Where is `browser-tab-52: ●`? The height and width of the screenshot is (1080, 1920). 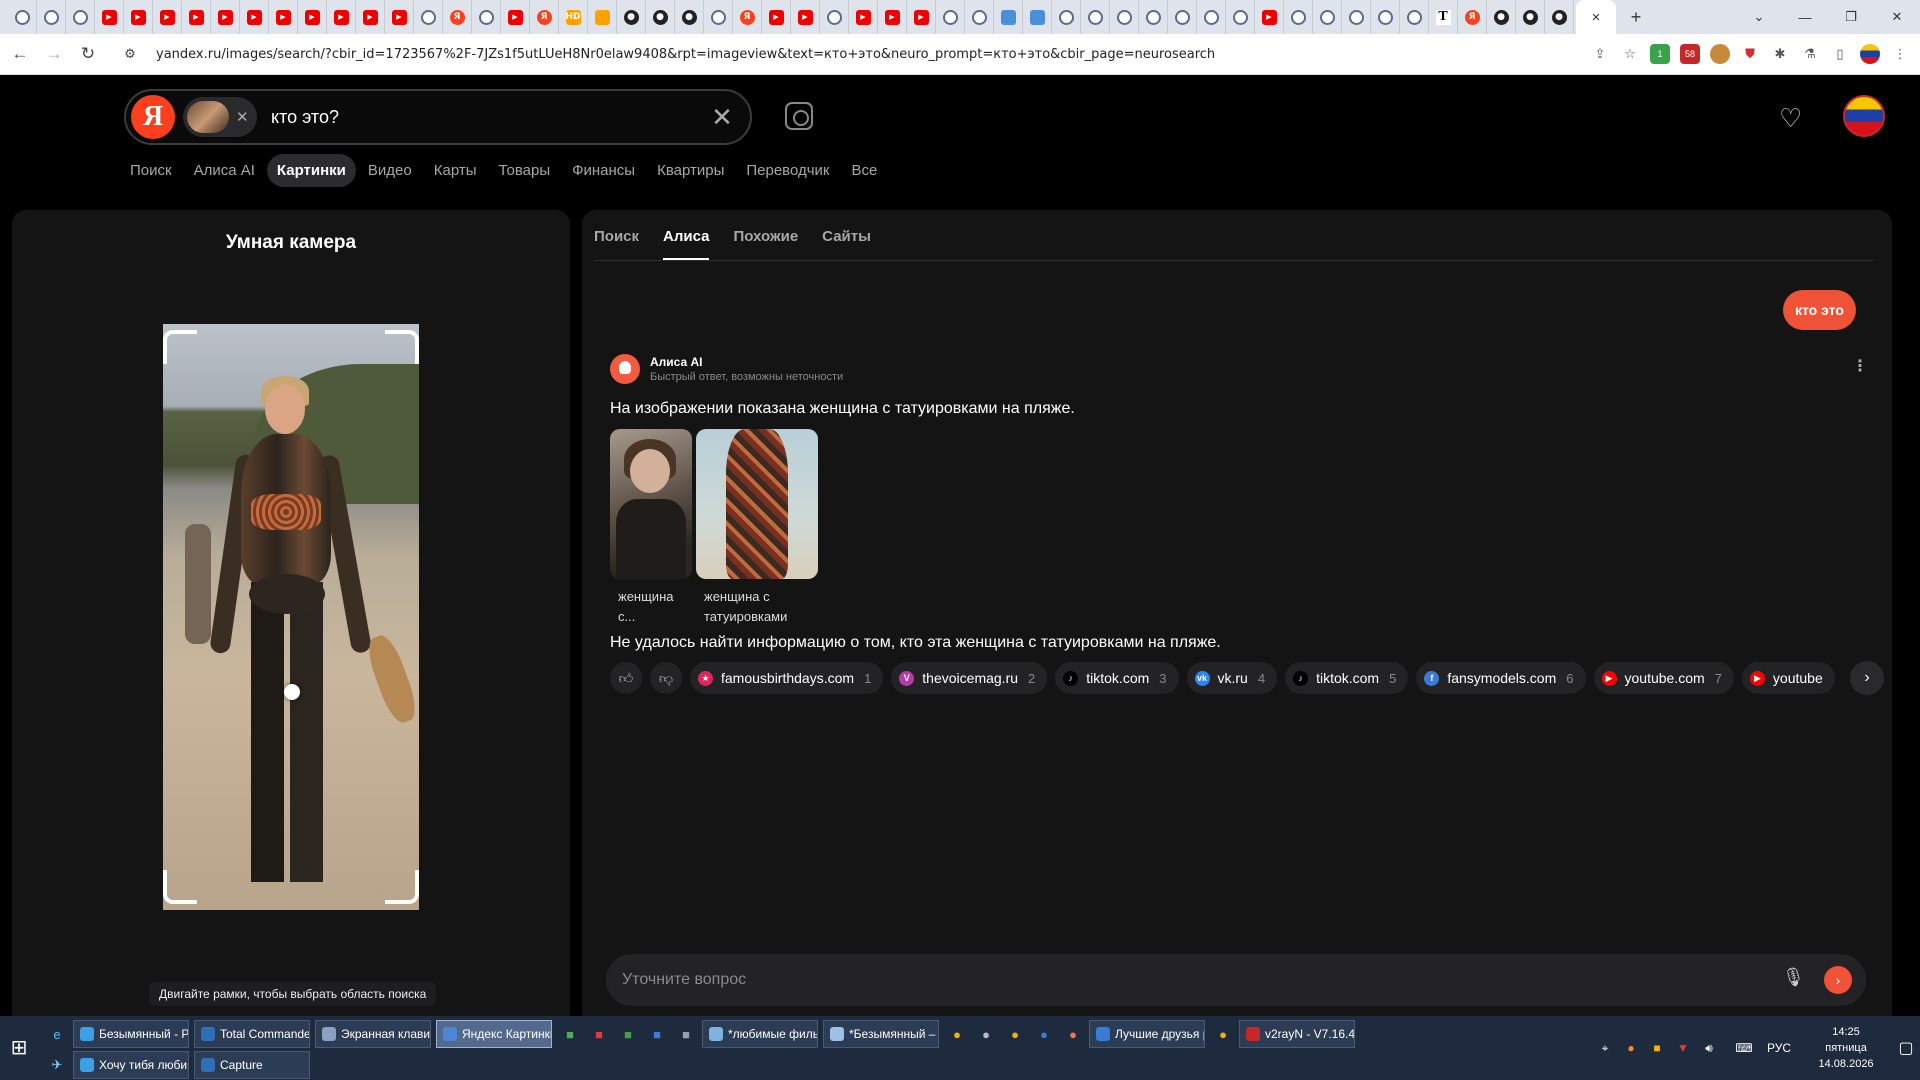 browser-tab-52: ● is located at coordinates (1501, 17).